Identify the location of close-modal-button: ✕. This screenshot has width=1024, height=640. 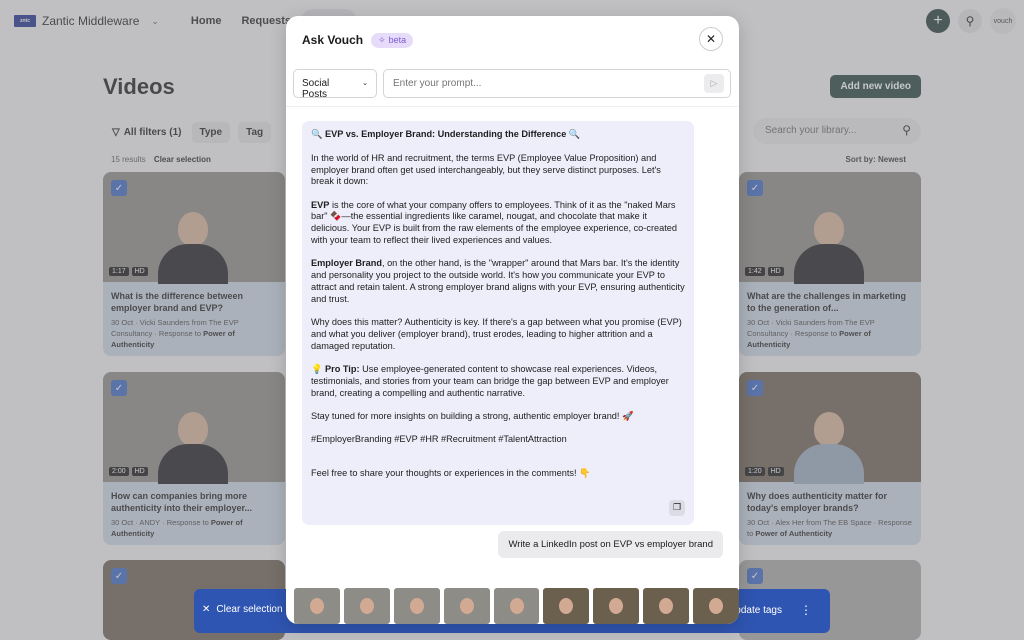
(711, 39).